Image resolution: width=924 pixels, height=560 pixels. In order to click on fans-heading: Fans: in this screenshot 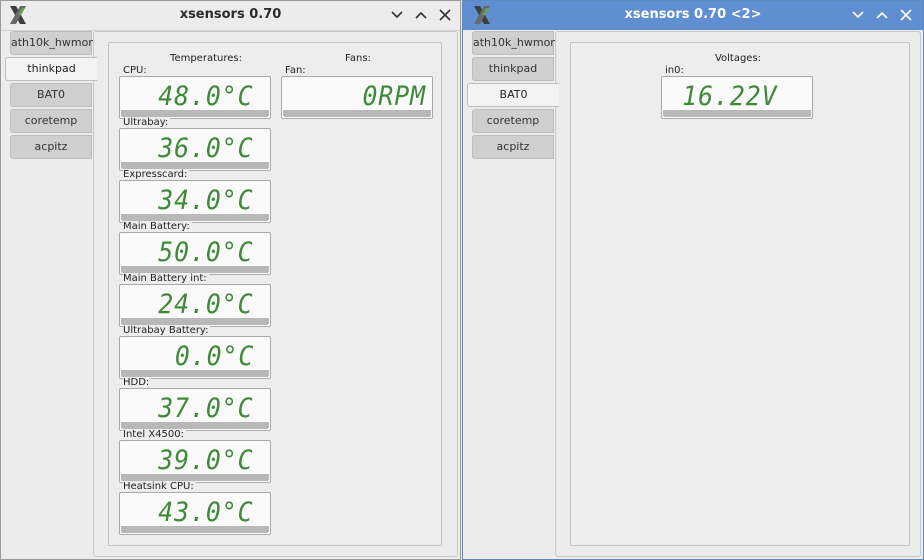, I will do `click(358, 58)`.